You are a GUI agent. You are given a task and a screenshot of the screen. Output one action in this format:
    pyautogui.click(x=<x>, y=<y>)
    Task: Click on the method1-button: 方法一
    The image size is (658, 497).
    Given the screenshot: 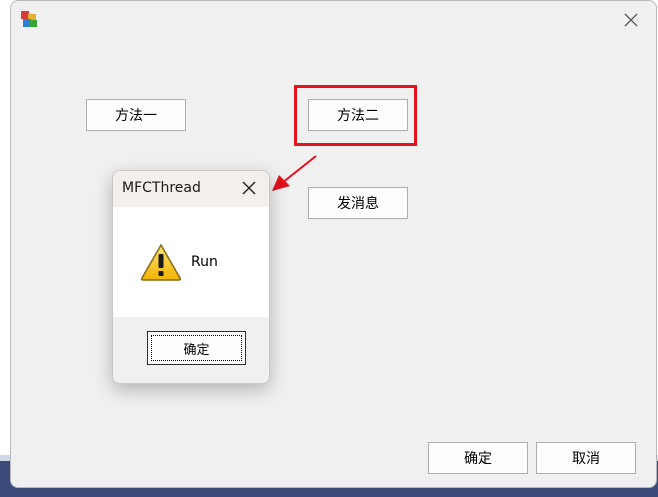 What is the action you would take?
    pyautogui.click(x=136, y=115)
    